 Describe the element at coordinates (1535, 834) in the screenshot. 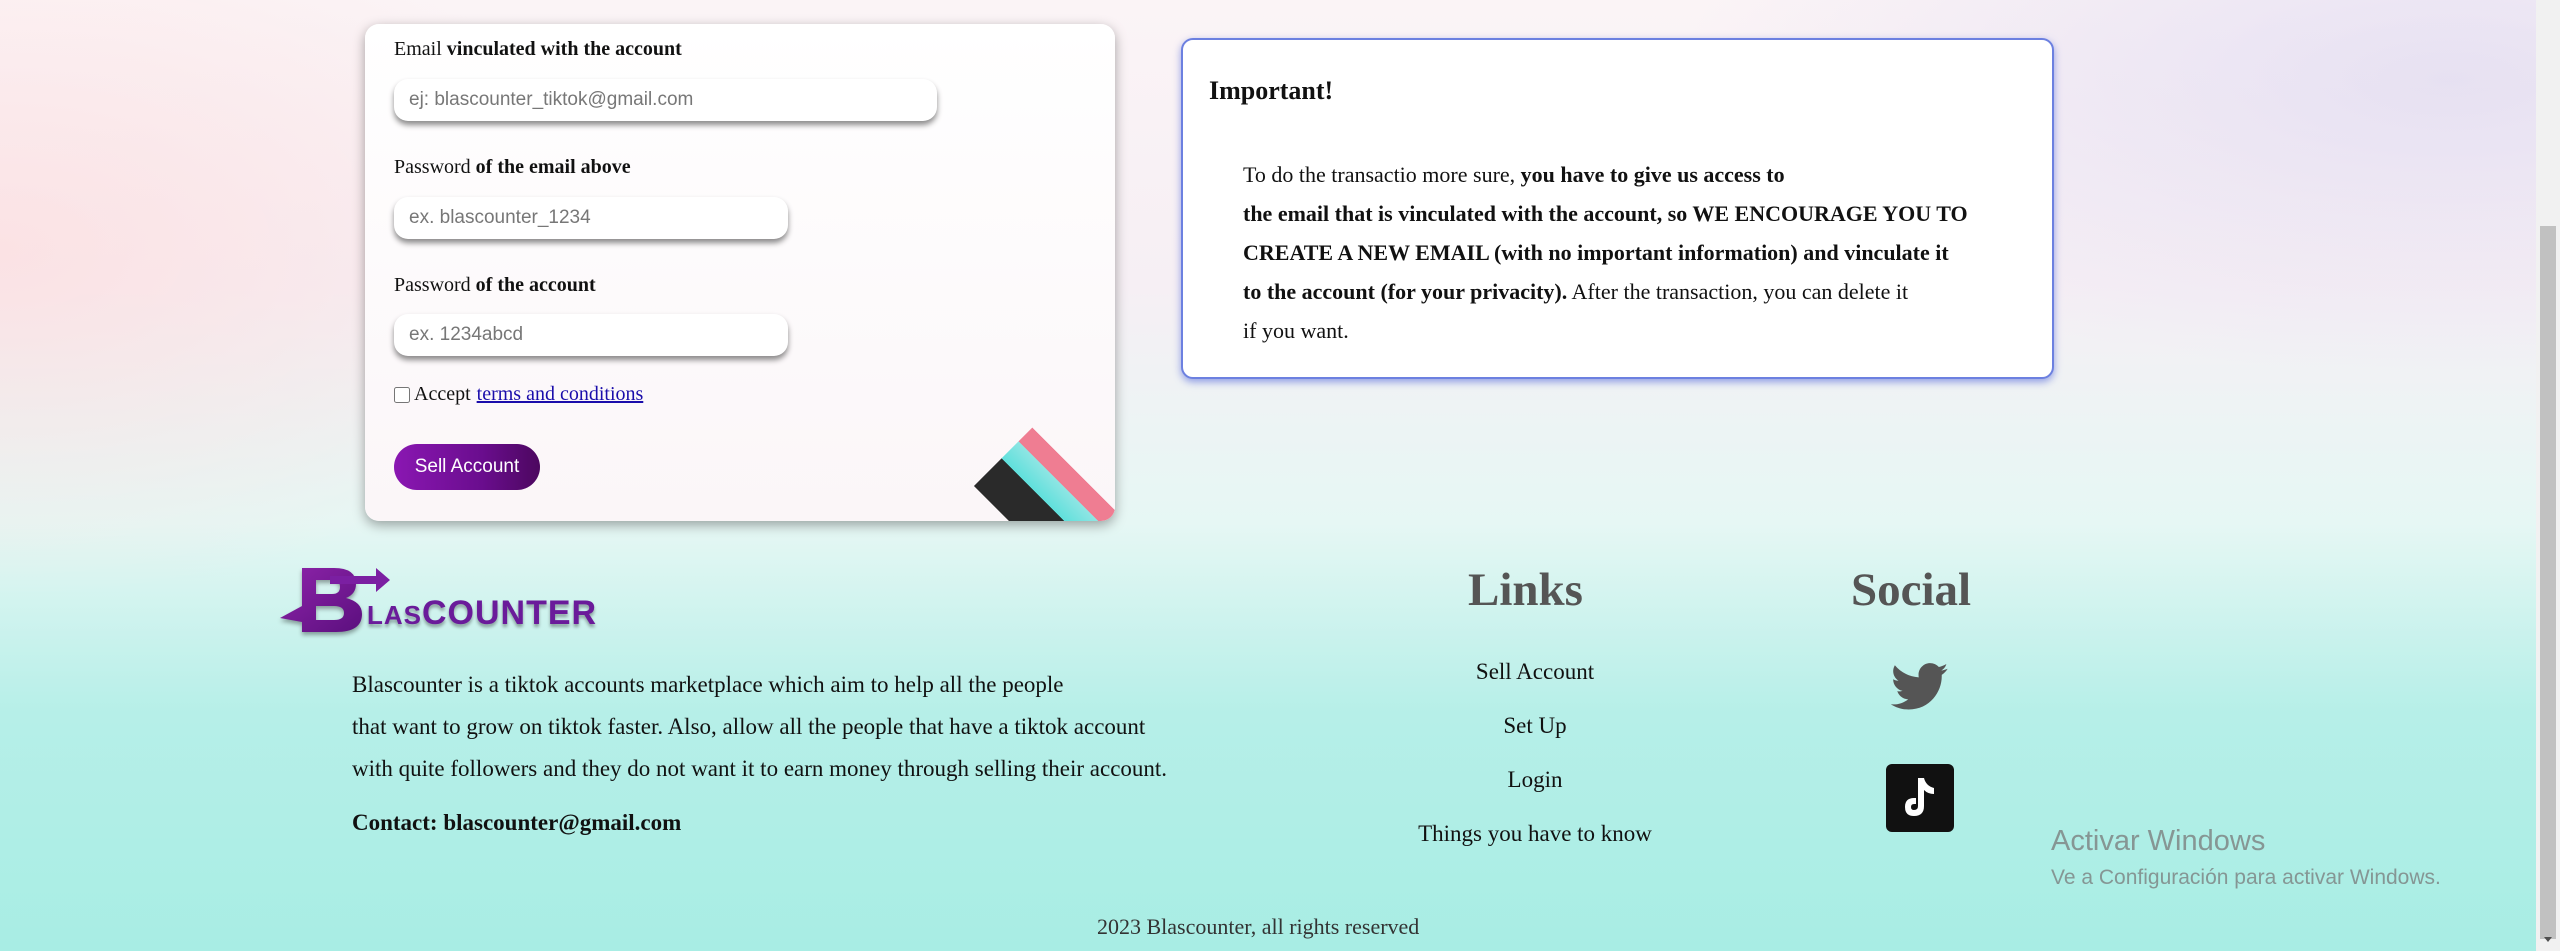

I see `footer-link-things-to-know: Things you have to know` at that location.